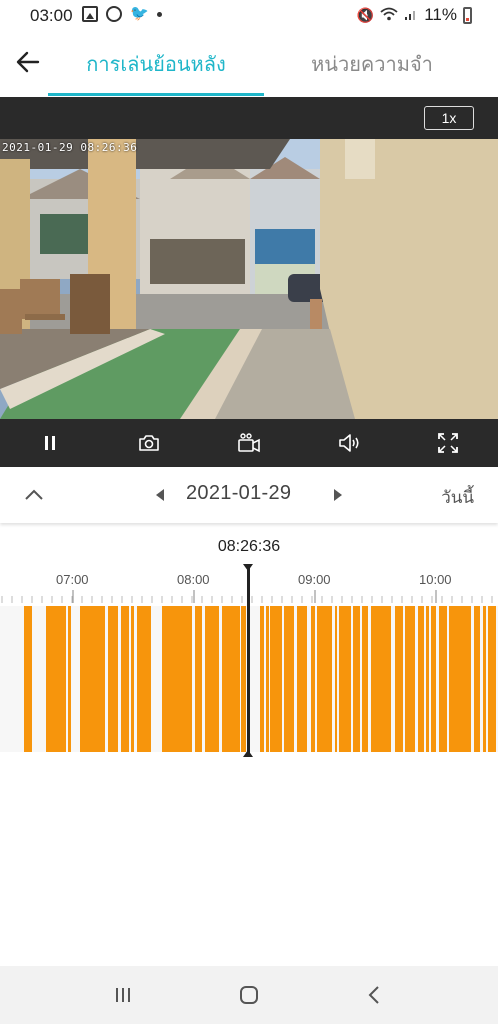 The height and width of the screenshot is (1024, 498). What do you see at coordinates (248, 567) in the screenshot?
I see `playhead-marker-top` at bounding box center [248, 567].